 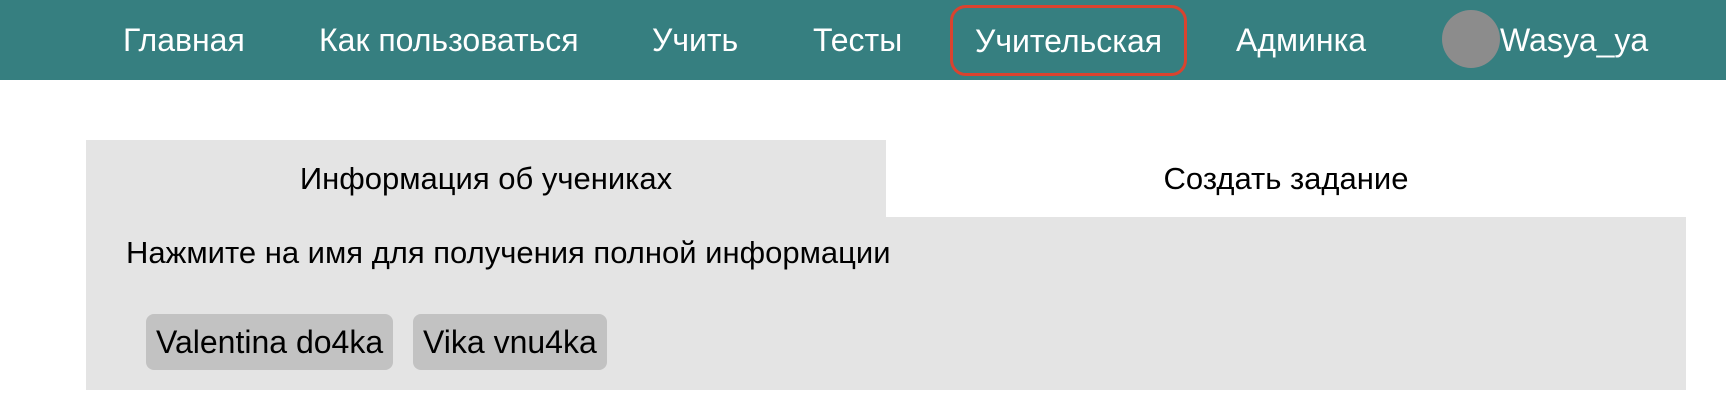 I want to click on nav-item-learn: Учить, so click(x=695, y=40).